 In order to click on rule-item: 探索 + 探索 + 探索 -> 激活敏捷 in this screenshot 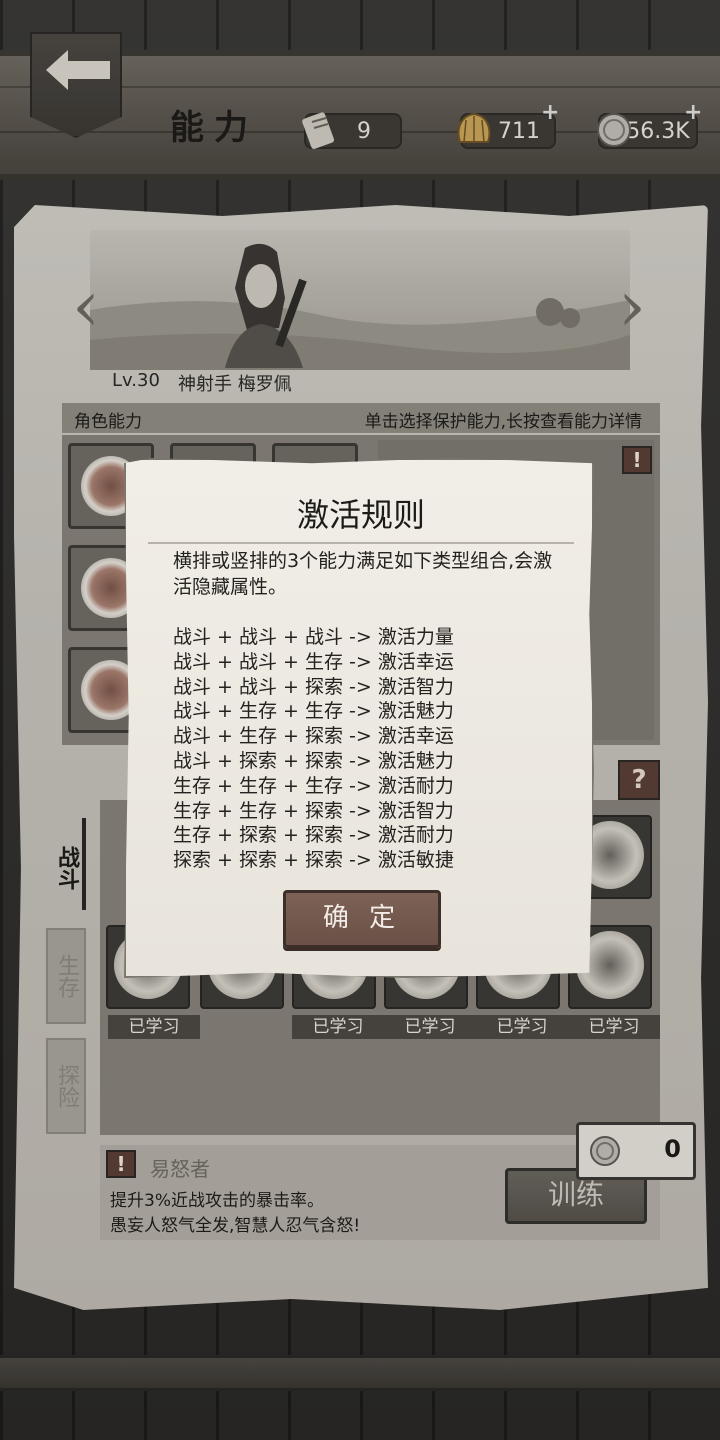, I will do `click(313, 860)`.